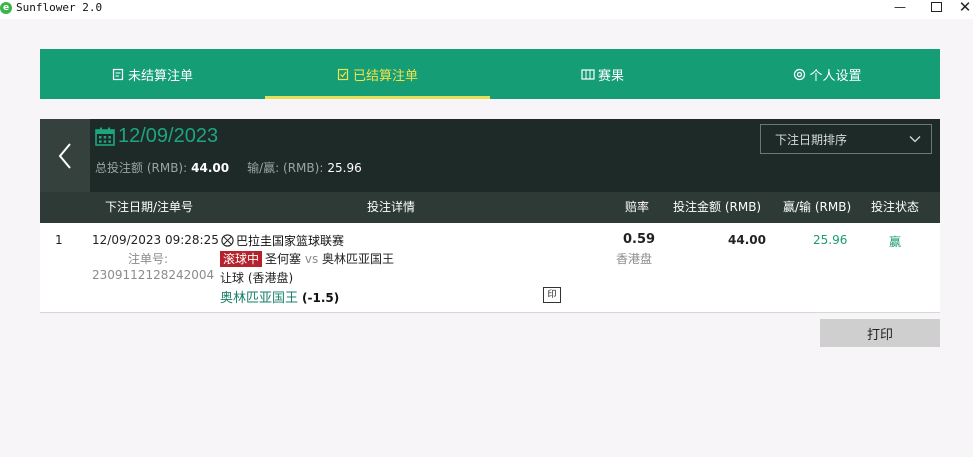 This screenshot has width=973, height=457. I want to click on sort-order-value: 下注日期排序, so click(811, 139).